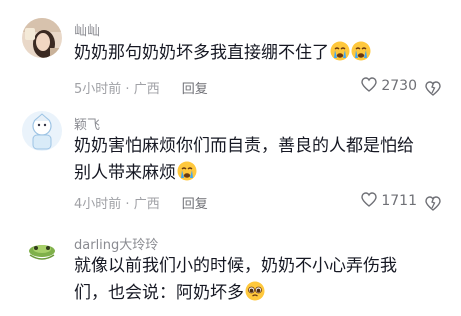 This screenshot has width=461, height=316. Describe the element at coordinates (201, 53) in the screenshot. I see `comment-text-body: 奶奶那句奶奶坏多我直接绷不住了` at that location.